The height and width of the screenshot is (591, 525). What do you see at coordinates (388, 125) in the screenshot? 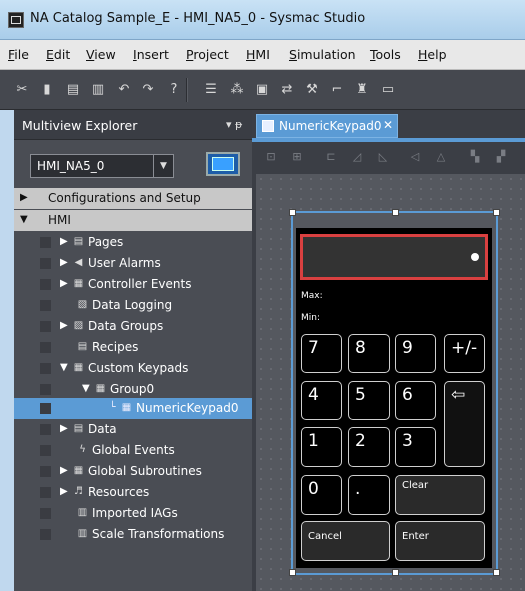
I see `close-icon: ✕` at bounding box center [388, 125].